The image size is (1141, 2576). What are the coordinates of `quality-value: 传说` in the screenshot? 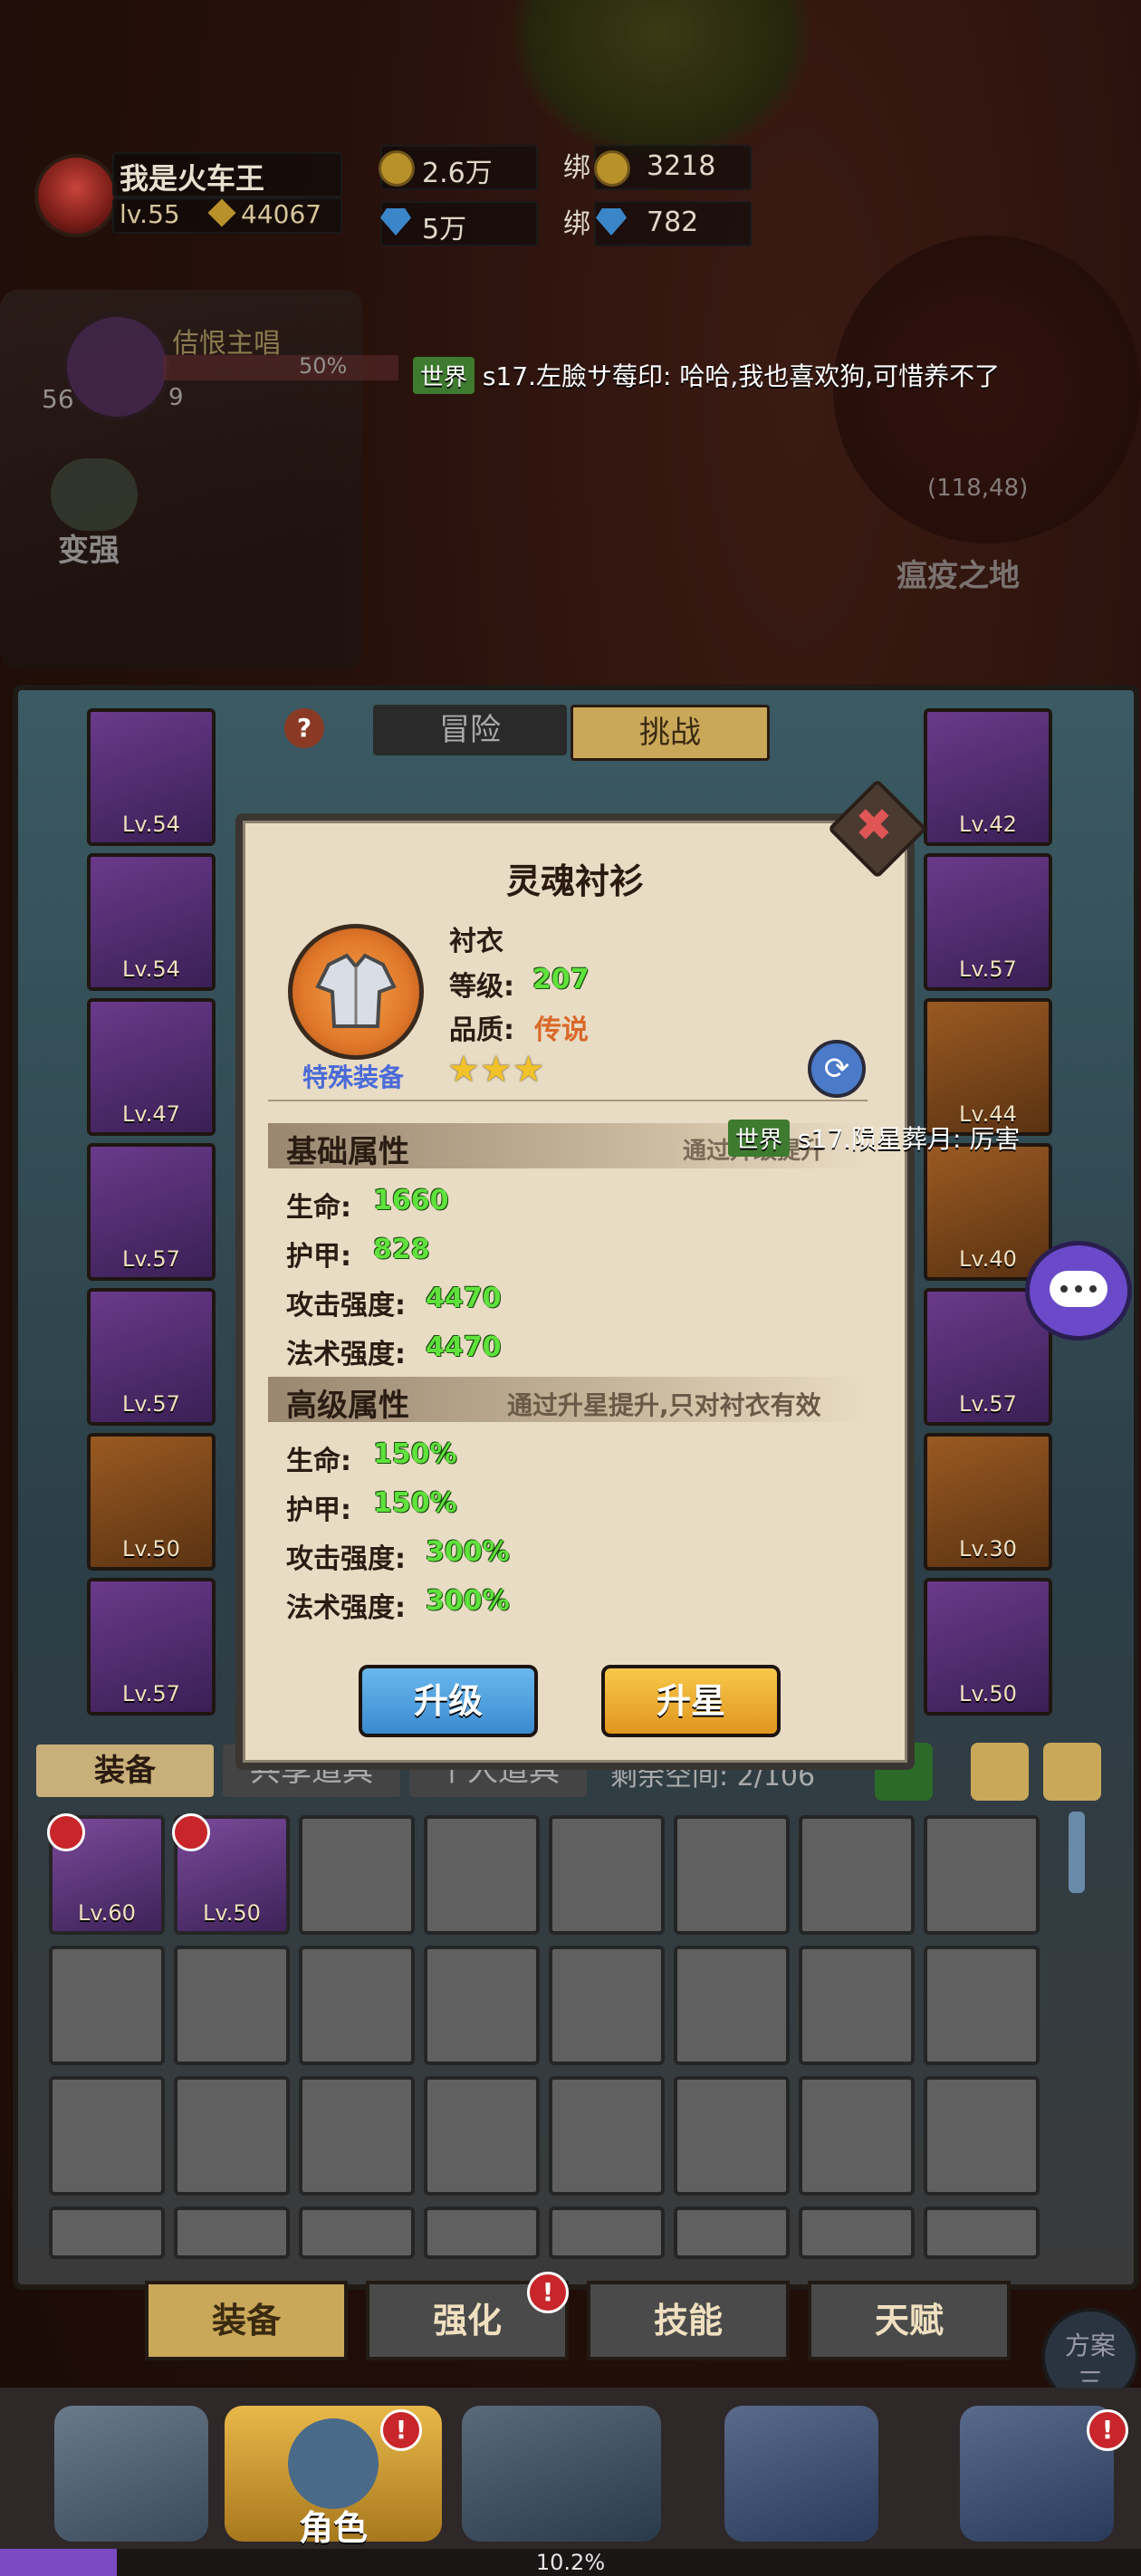 It's located at (562, 1030).